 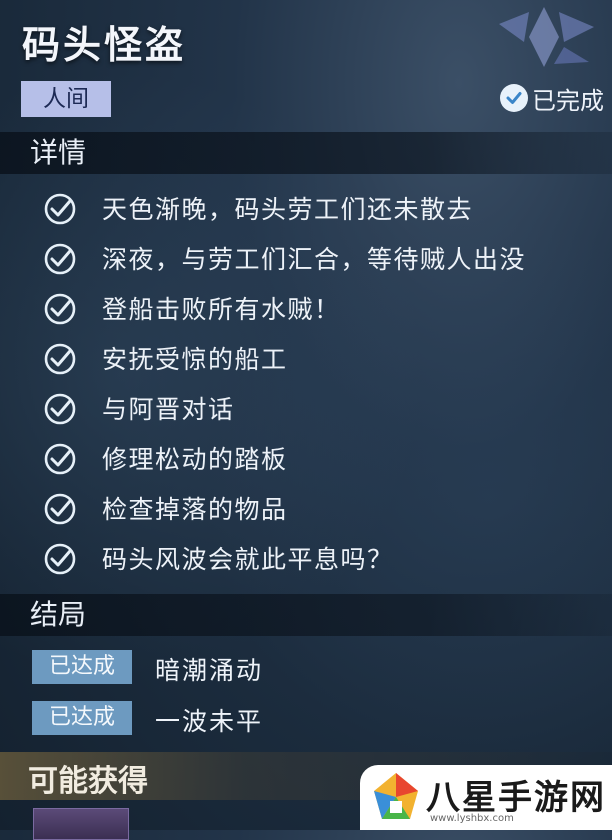 I want to click on details-header-bar, so click(x=306, y=153).